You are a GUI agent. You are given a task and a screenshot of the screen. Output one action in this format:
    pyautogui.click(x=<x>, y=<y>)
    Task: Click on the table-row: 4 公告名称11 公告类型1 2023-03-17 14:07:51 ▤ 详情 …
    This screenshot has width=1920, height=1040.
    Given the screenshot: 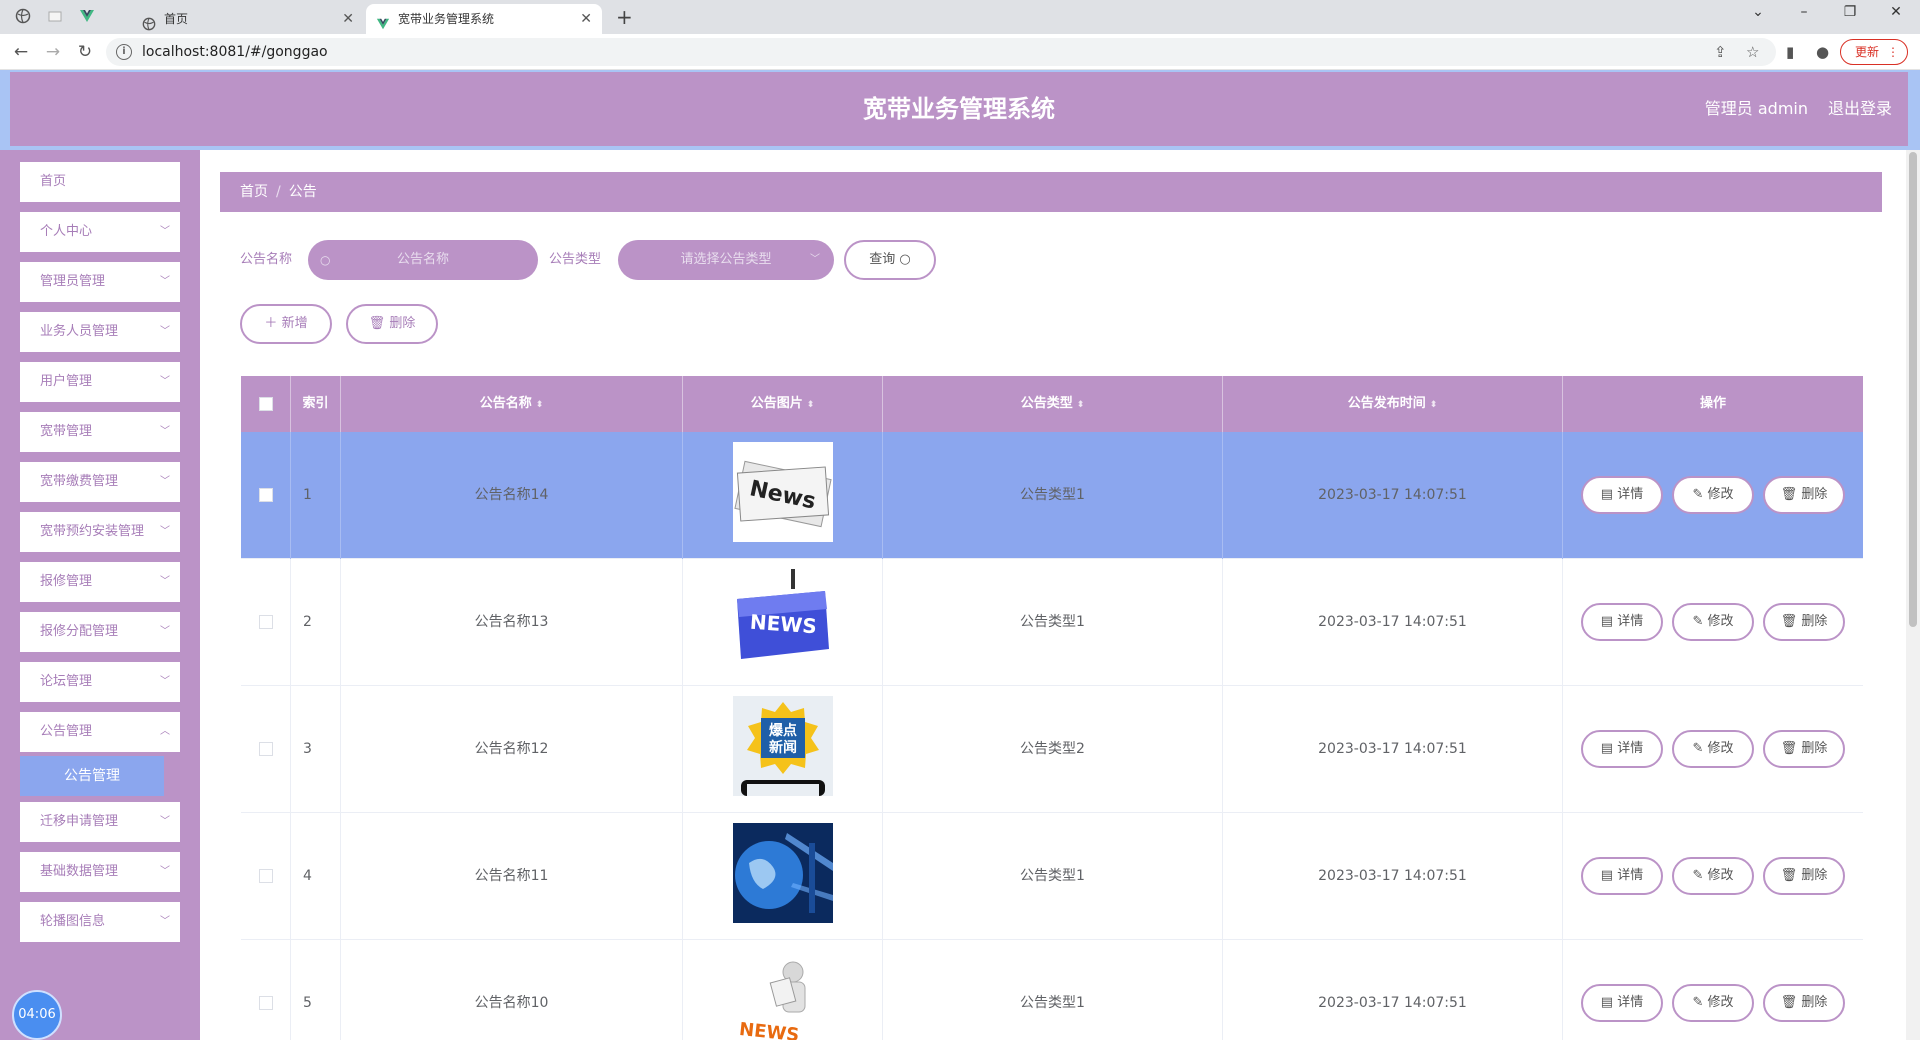 What is the action you would take?
    pyautogui.click(x=1052, y=876)
    